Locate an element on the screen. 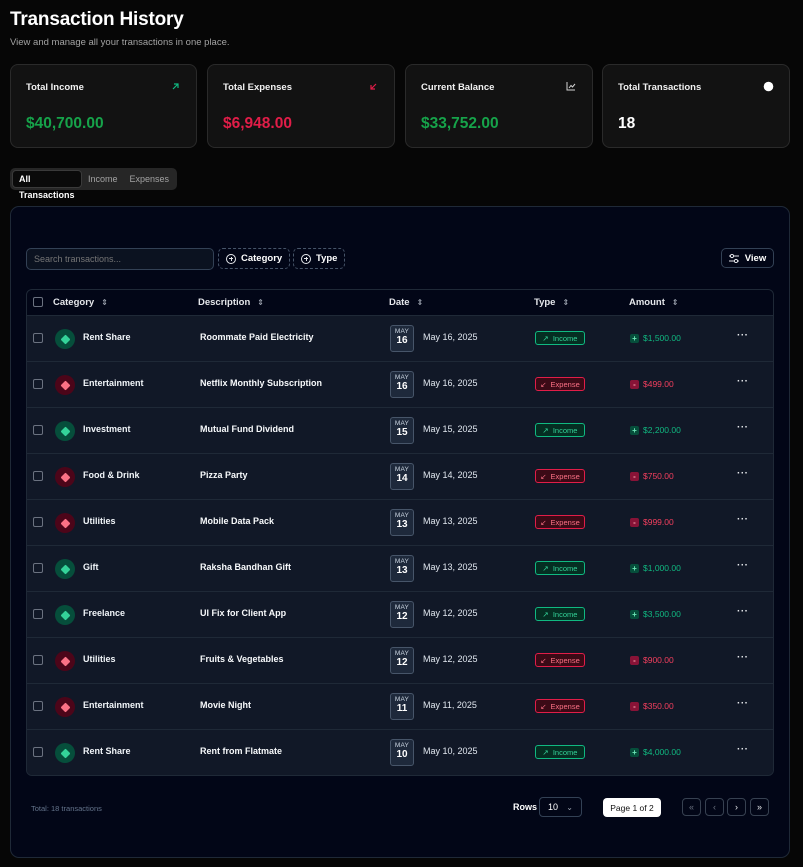  description: Fruits & Vegetables is located at coordinates (242, 659).